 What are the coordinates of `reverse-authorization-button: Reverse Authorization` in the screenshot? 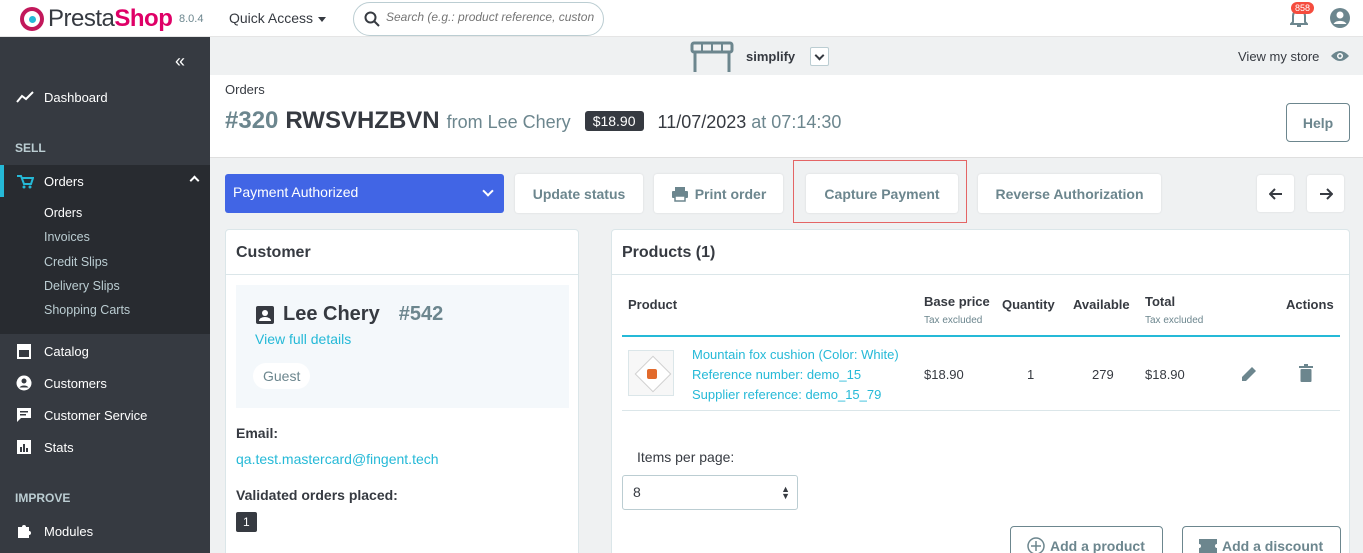 It's located at (1069, 193).